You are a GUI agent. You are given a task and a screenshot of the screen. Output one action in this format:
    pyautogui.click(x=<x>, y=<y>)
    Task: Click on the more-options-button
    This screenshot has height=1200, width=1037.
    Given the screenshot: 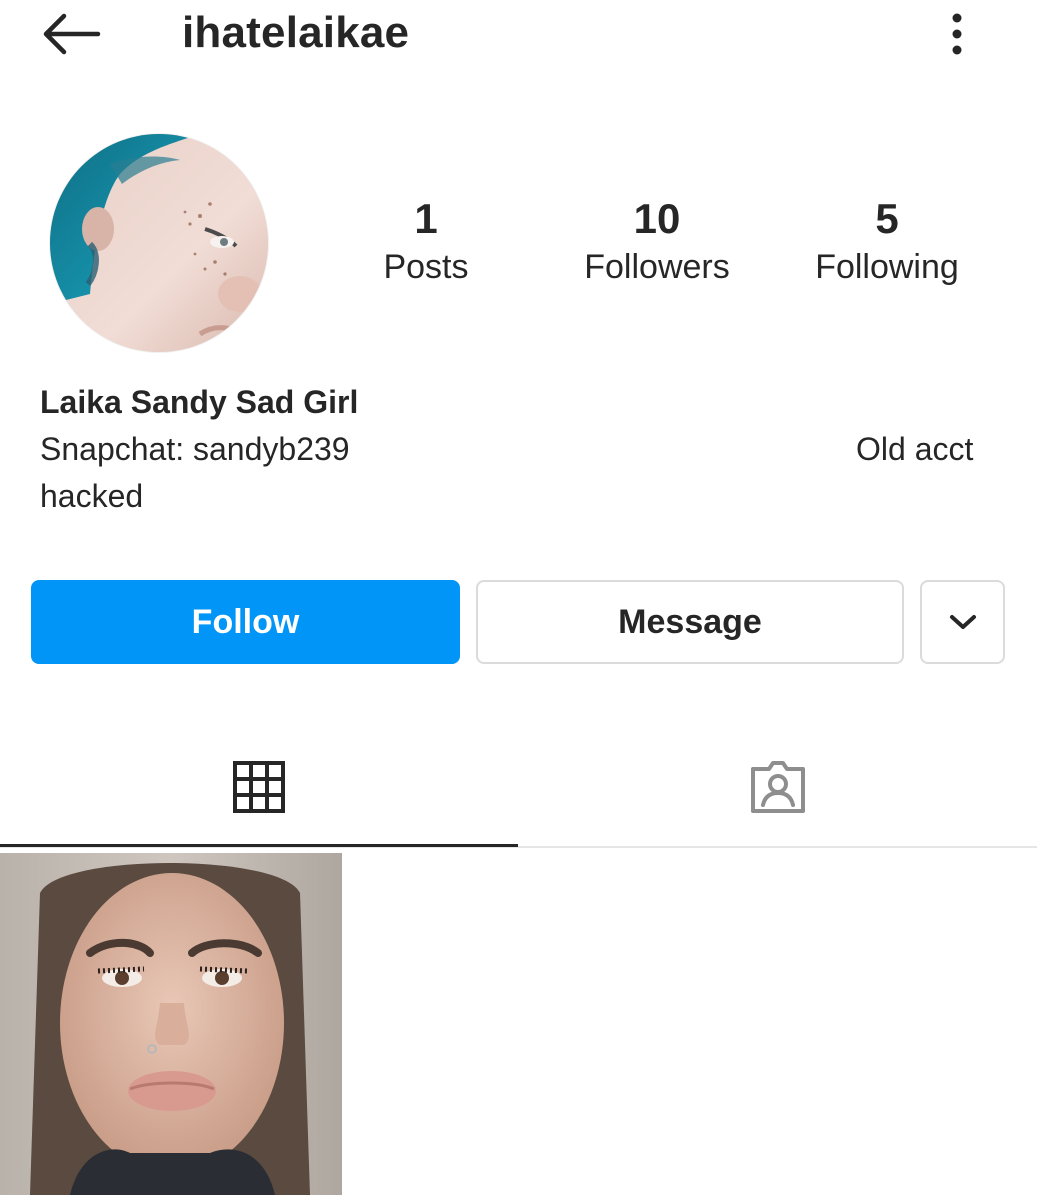 What is the action you would take?
    pyautogui.click(x=957, y=34)
    